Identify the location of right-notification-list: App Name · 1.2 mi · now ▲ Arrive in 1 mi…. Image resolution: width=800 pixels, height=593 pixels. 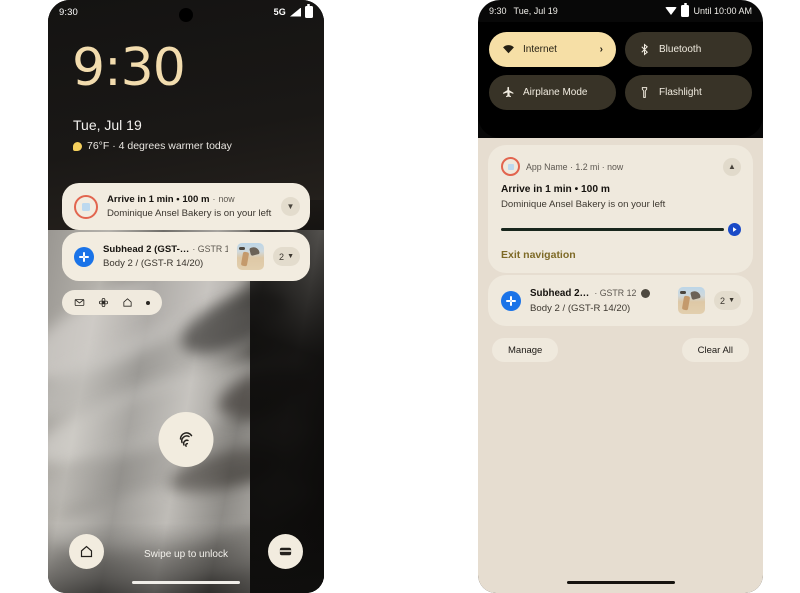
(620, 253).